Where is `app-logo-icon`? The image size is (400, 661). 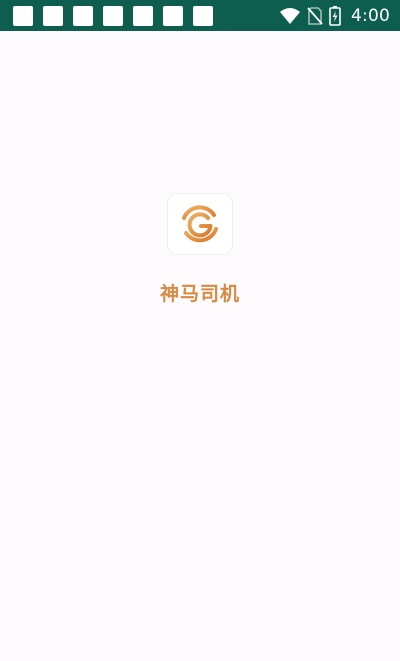 app-logo-icon is located at coordinates (200, 224).